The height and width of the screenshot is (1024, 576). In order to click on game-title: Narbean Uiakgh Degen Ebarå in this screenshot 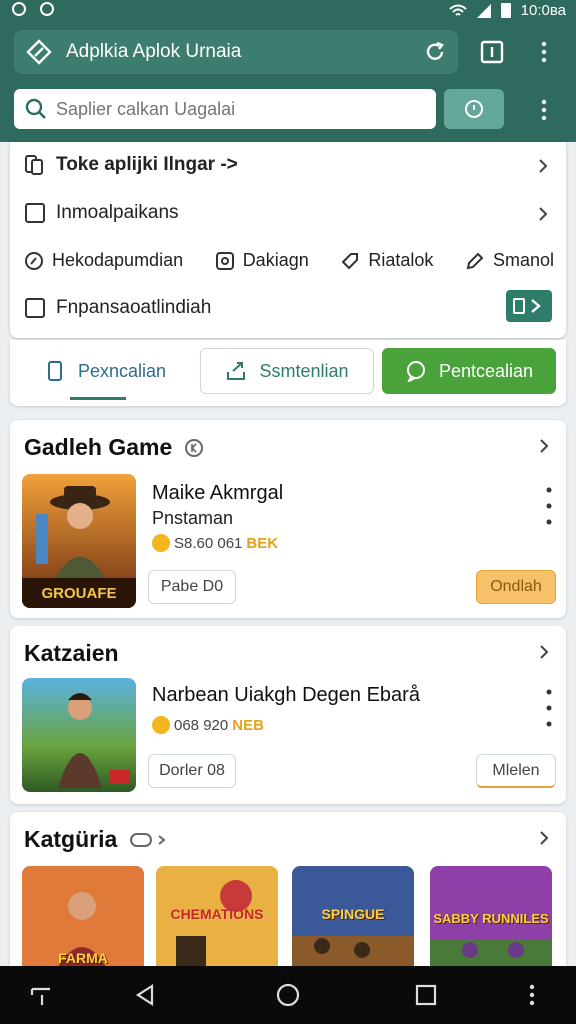, I will do `click(286, 695)`.